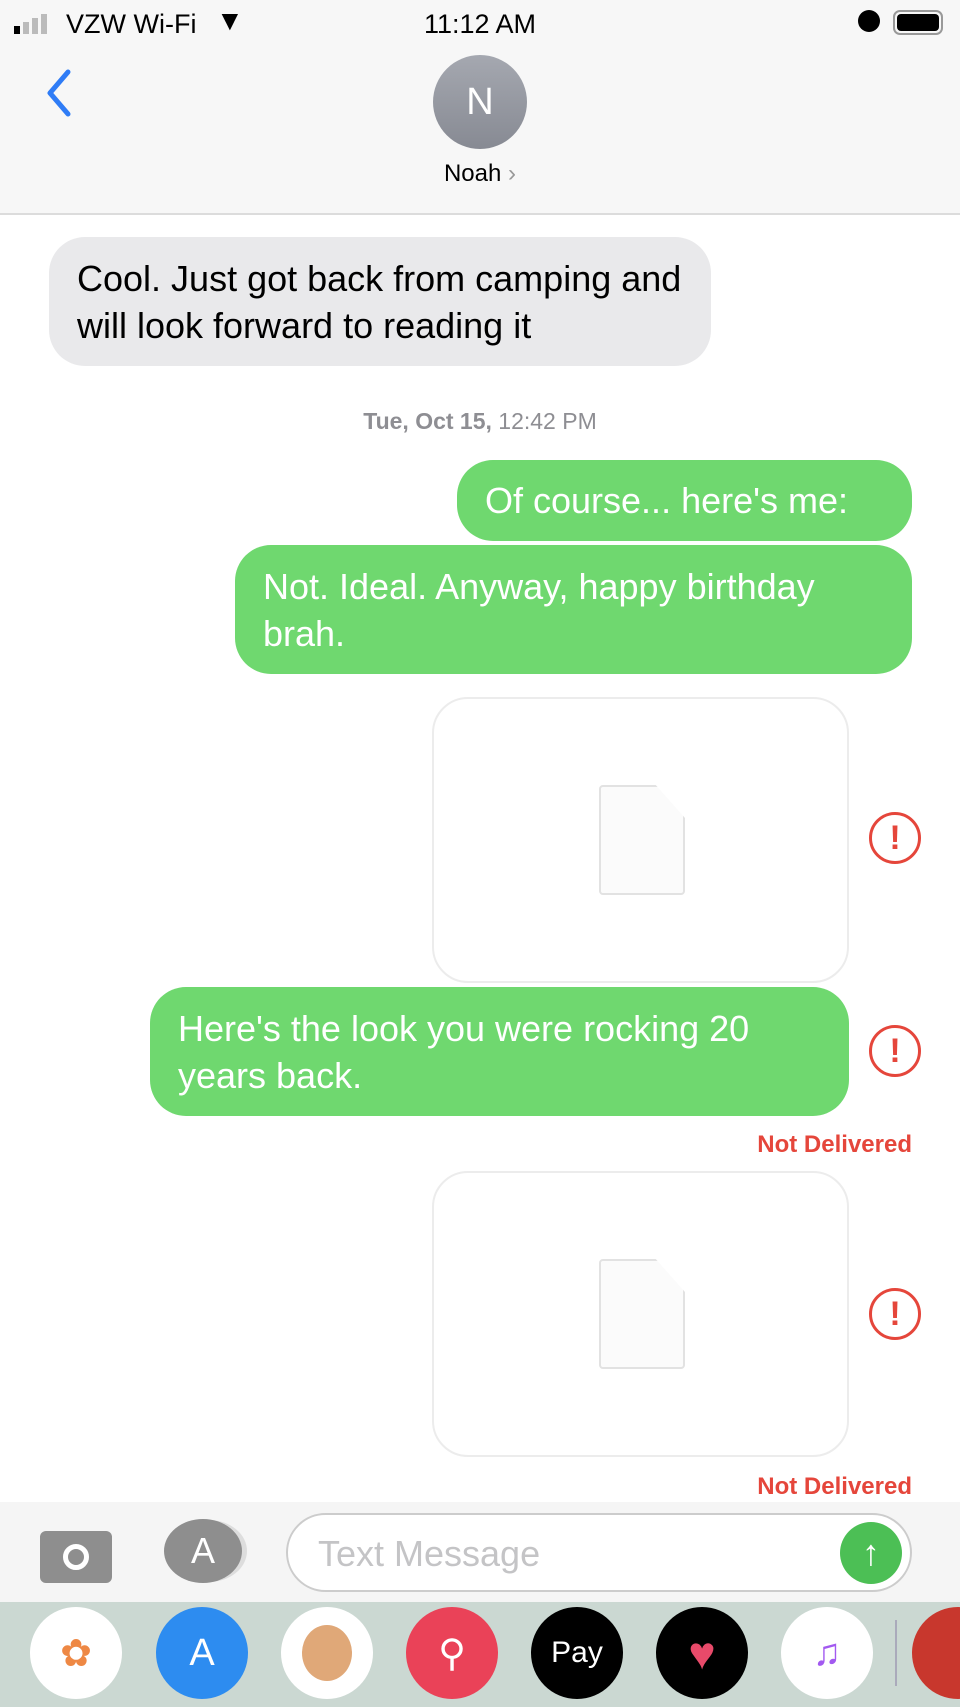 The height and width of the screenshot is (1707, 960). Describe the element at coordinates (702, 1653) in the screenshot. I see `digital-touch-app-icon: ♥` at that location.